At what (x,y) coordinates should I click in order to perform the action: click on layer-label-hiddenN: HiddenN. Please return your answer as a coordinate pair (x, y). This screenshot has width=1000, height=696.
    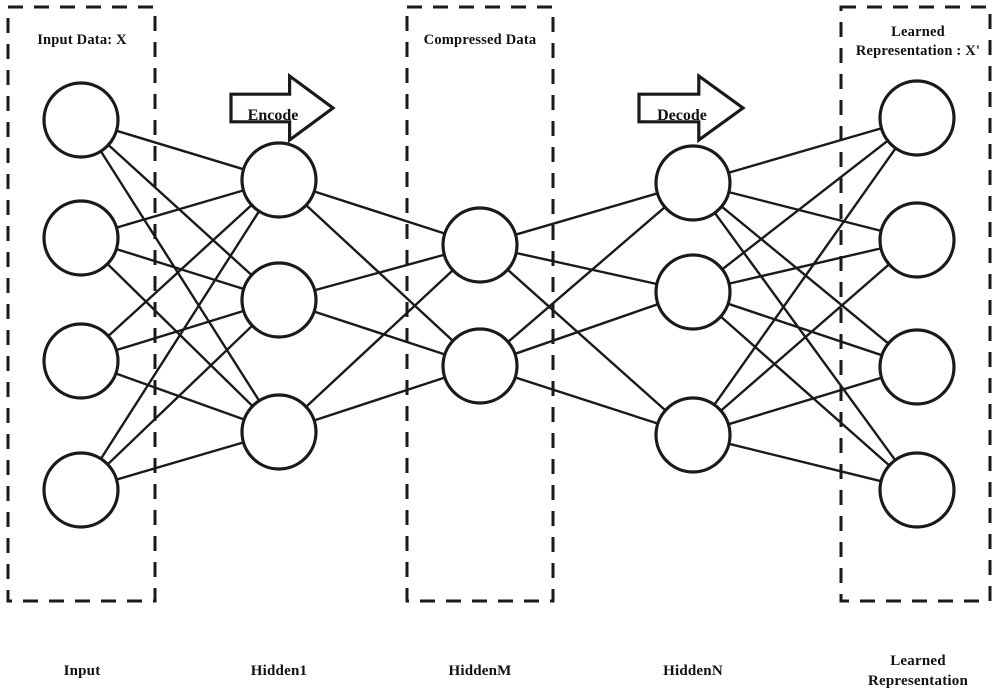
    Looking at the image, I should click on (693, 671).